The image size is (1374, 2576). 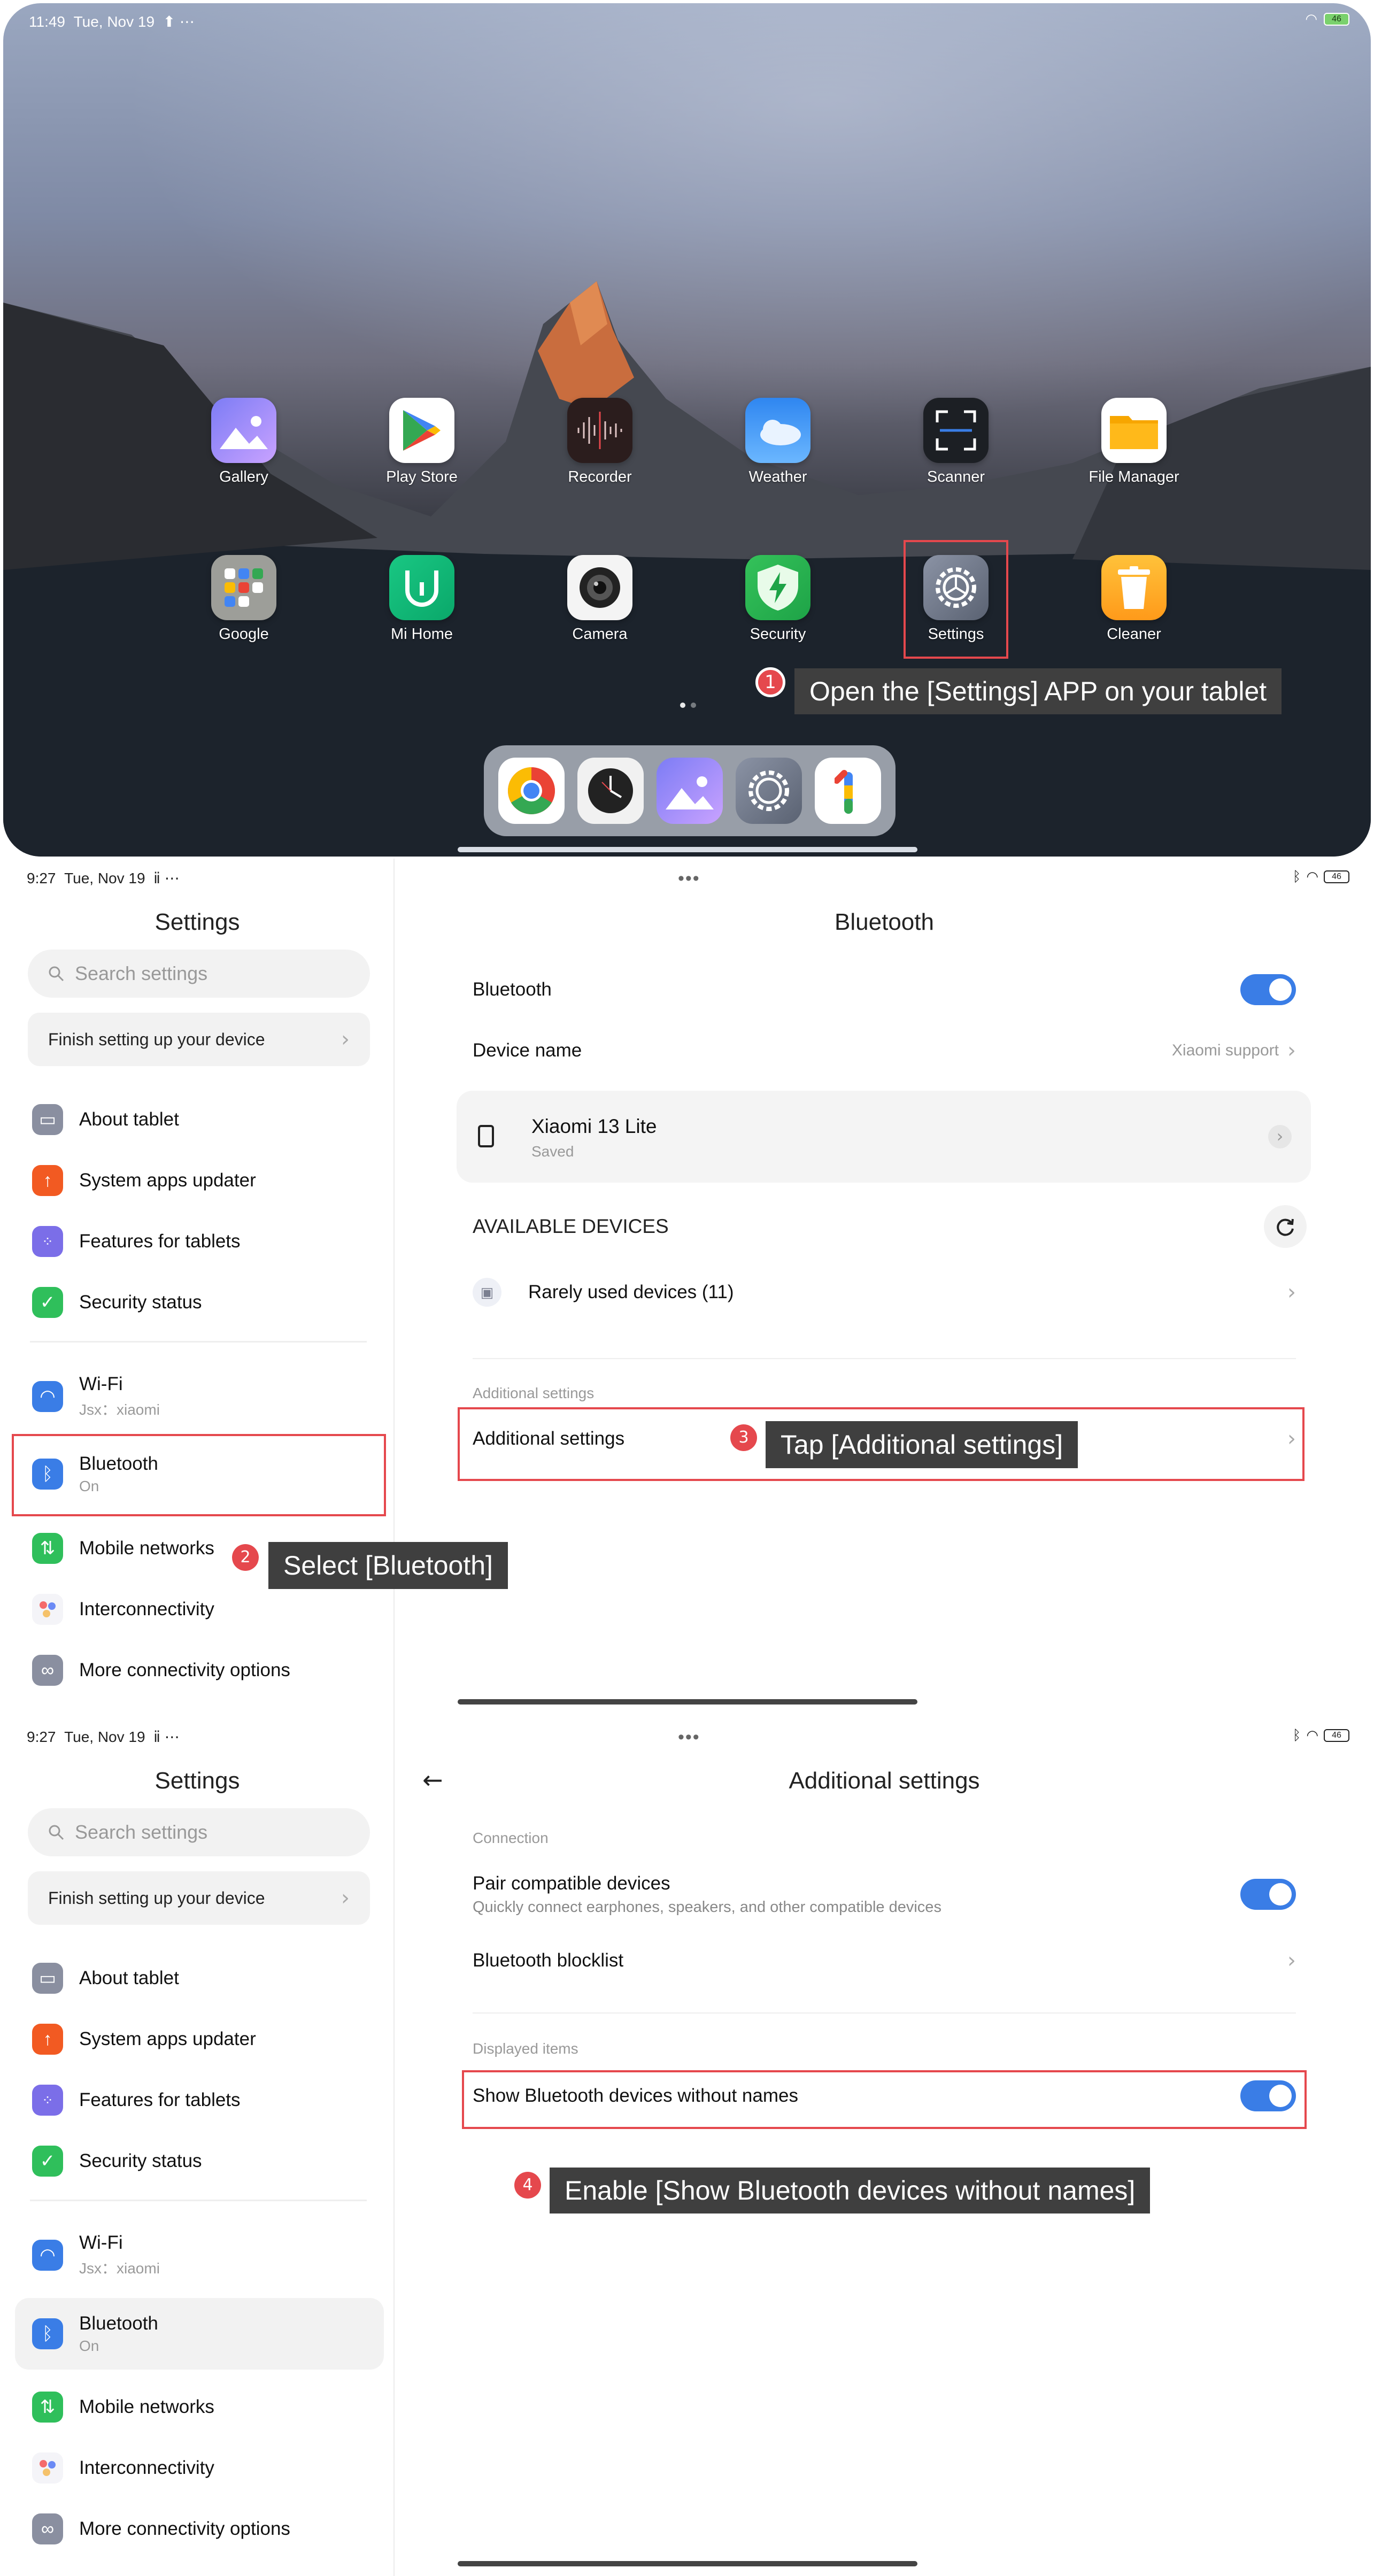 I want to click on sidebar-item-label: Features for tablets, so click(x=160, y=1241).